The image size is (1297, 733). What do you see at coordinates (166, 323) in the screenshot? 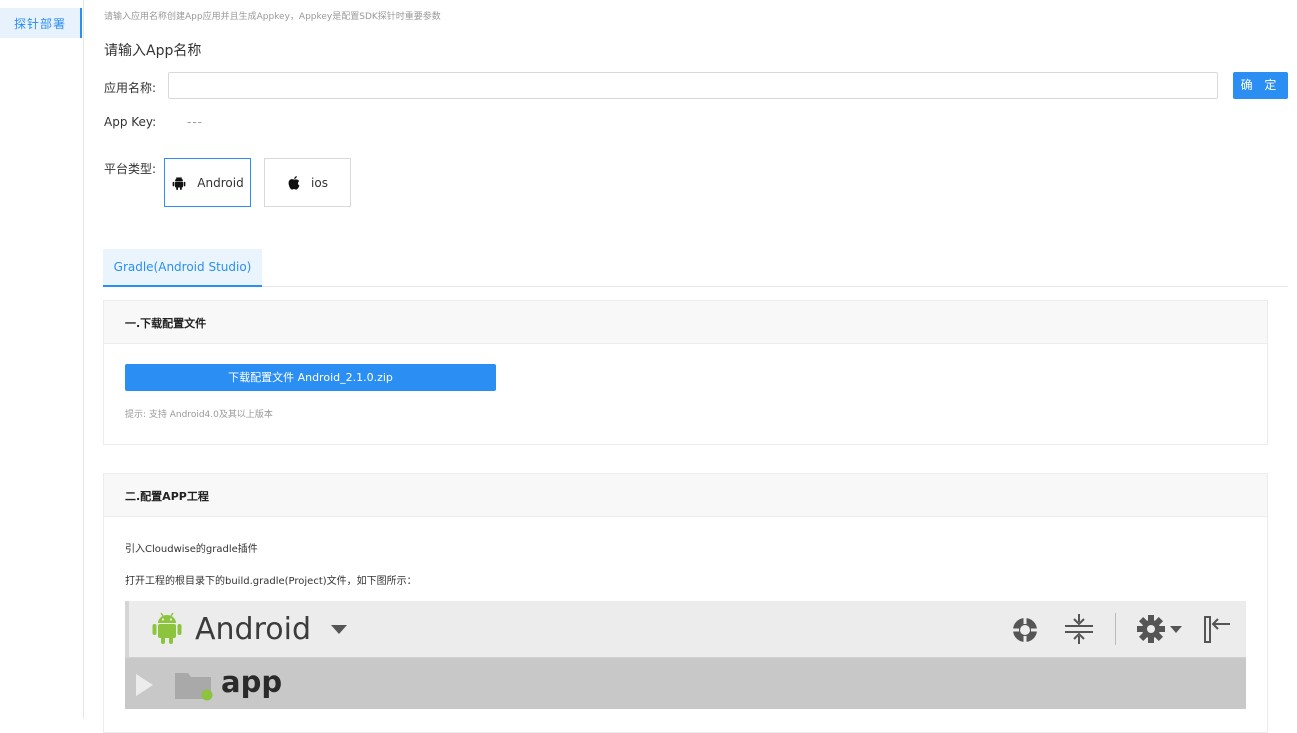
I see `step1-title: 一.下载配置文件` at bounding box center [166, 323].